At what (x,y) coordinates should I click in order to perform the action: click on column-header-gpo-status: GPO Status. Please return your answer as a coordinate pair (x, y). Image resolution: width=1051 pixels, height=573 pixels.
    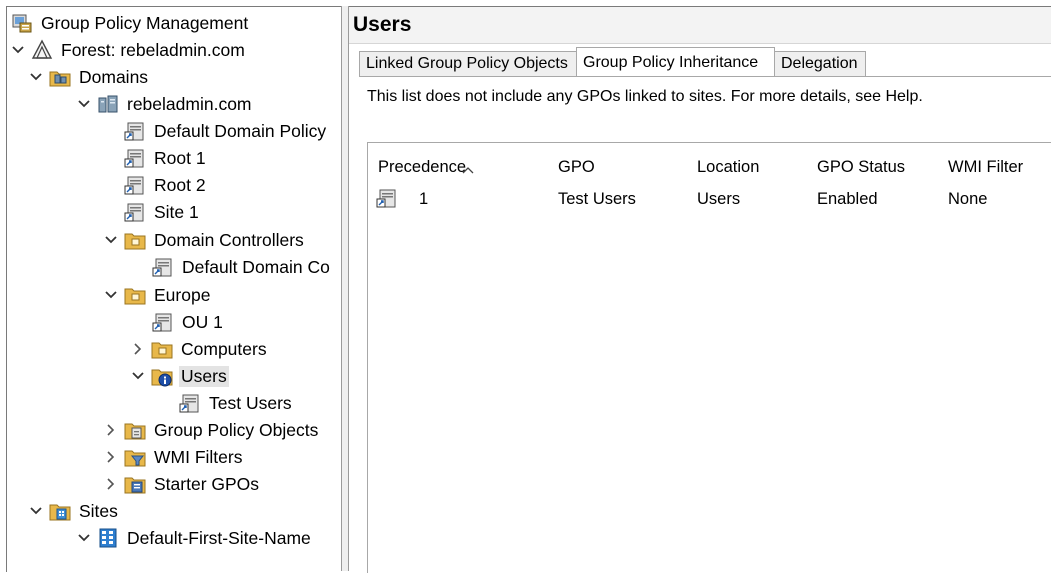
    Looking at the image, I should click on (861, 167).